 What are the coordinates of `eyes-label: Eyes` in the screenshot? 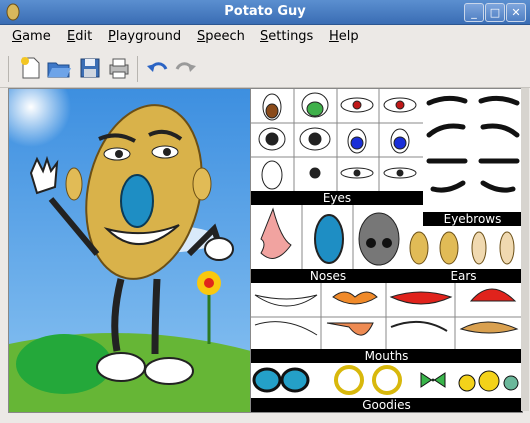 It's located at (337, 198).